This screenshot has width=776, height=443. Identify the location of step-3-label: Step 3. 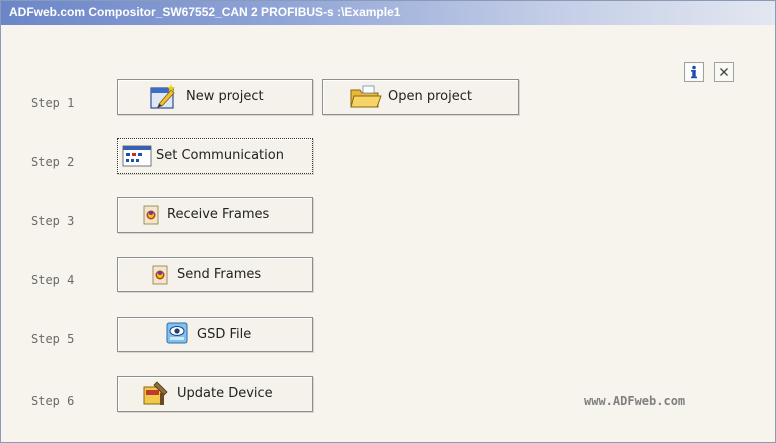
(53, 221).